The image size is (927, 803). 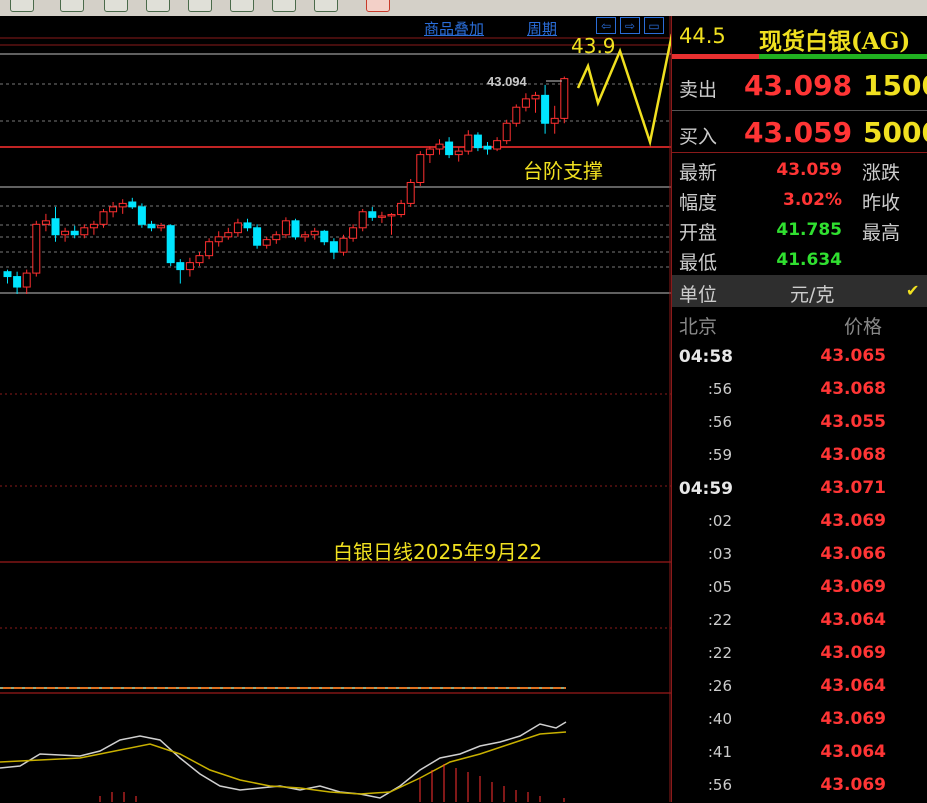 I want to click on unit-row: 单位 元/克 ✔, so click(x=799, y=291).